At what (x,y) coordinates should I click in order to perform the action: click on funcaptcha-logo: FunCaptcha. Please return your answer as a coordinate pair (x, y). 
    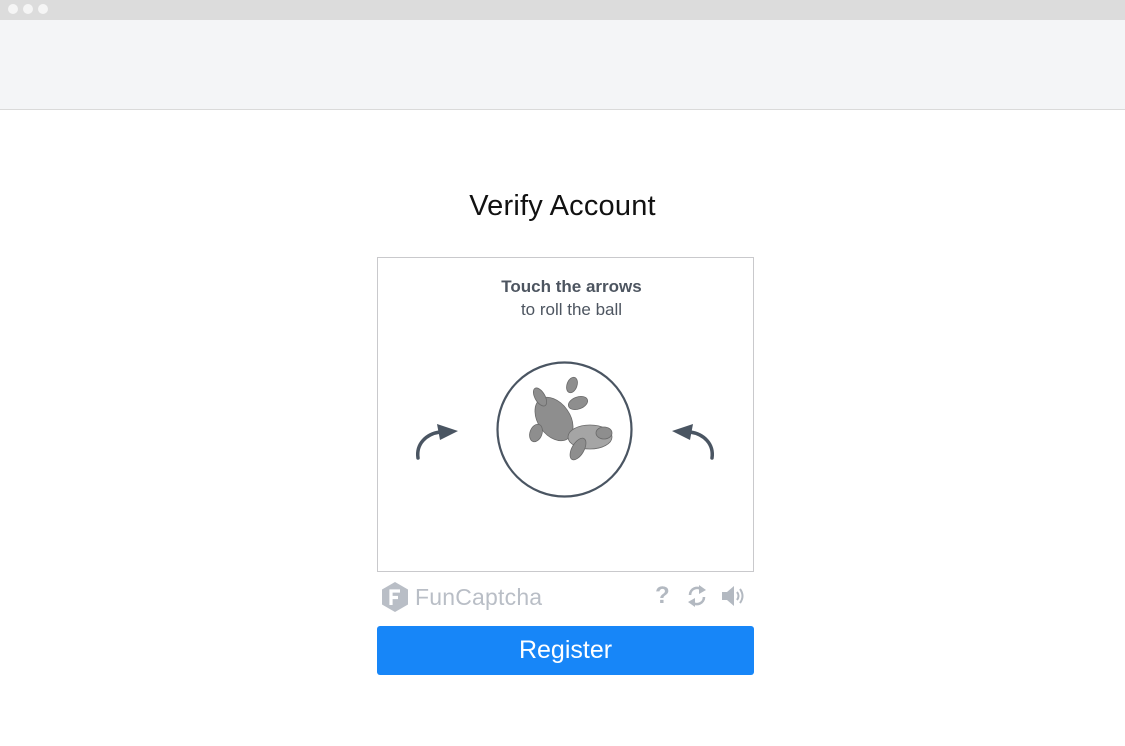
    Looking at the image, I should click on (461, 597).